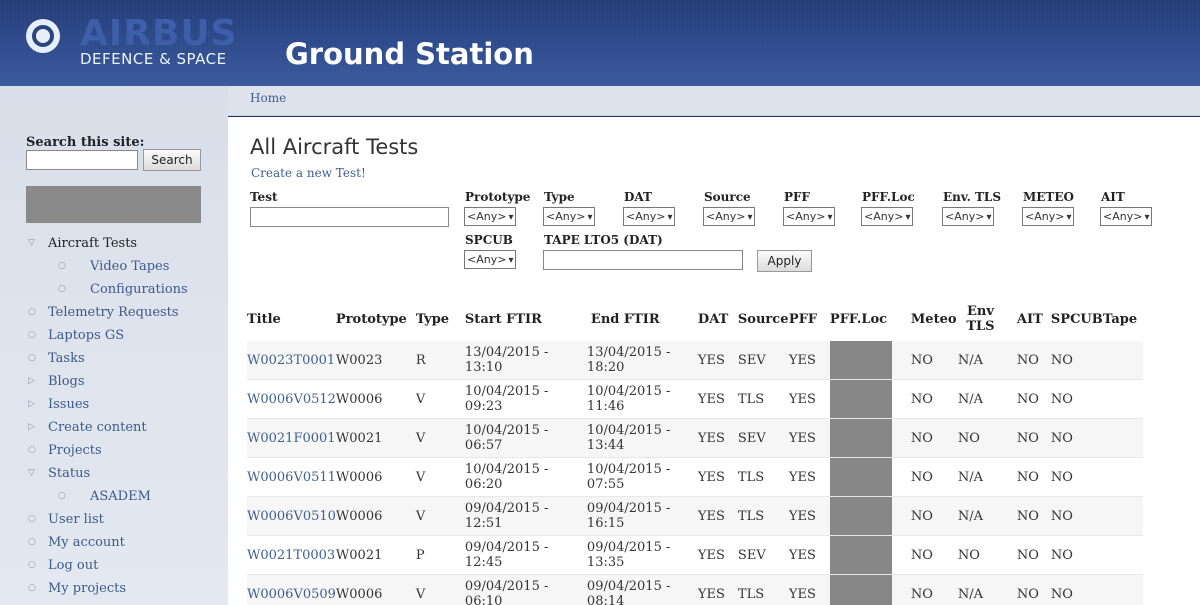 This screenshot has width=1200, height=605. Describe the element at coordinates (115, 266) in the screenshot. I see `sidebar-item-video-tapes: ○ Video Tapes` at that location.